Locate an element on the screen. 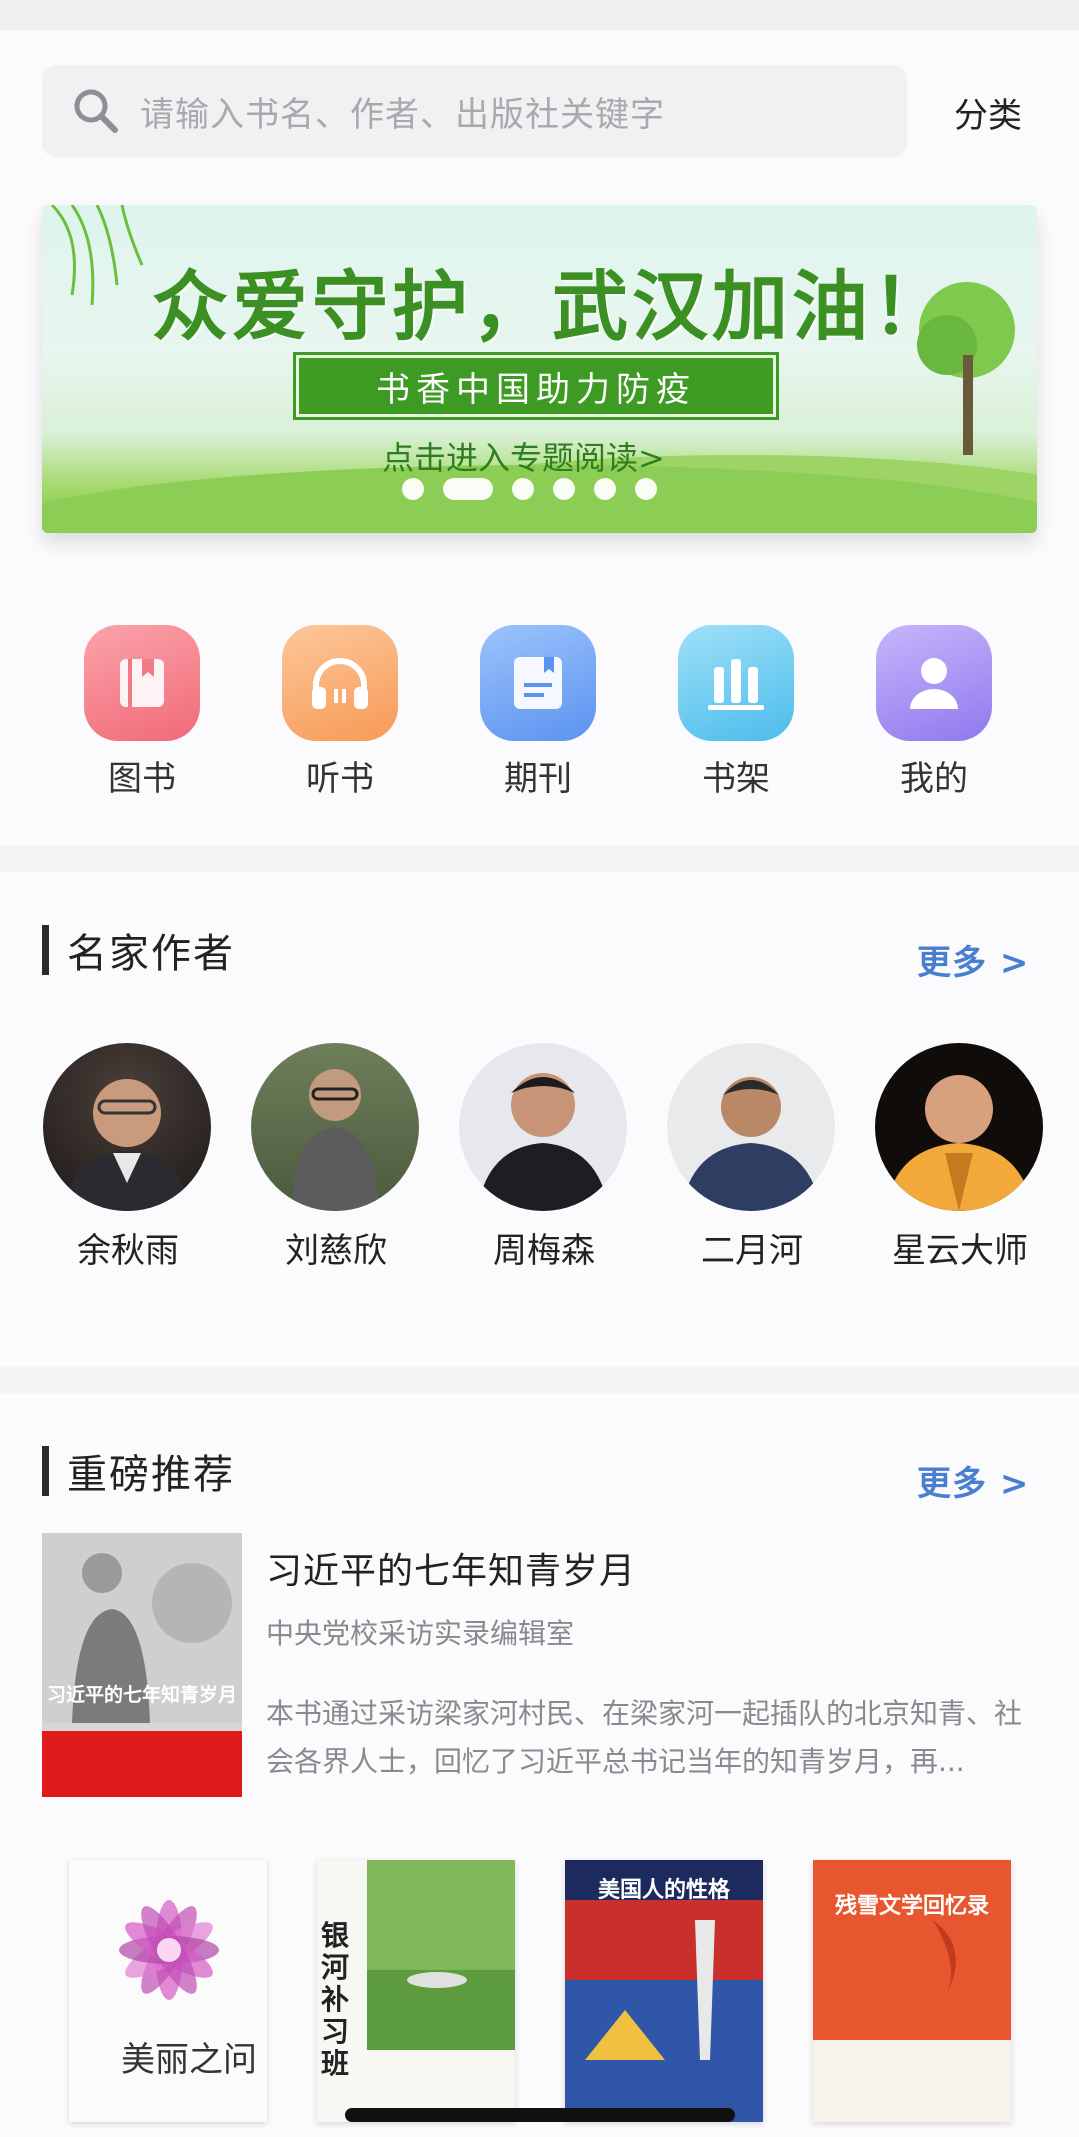 This screenshot has height=2137, width=1079. home-indicator is located at coordinates (540, 2115).